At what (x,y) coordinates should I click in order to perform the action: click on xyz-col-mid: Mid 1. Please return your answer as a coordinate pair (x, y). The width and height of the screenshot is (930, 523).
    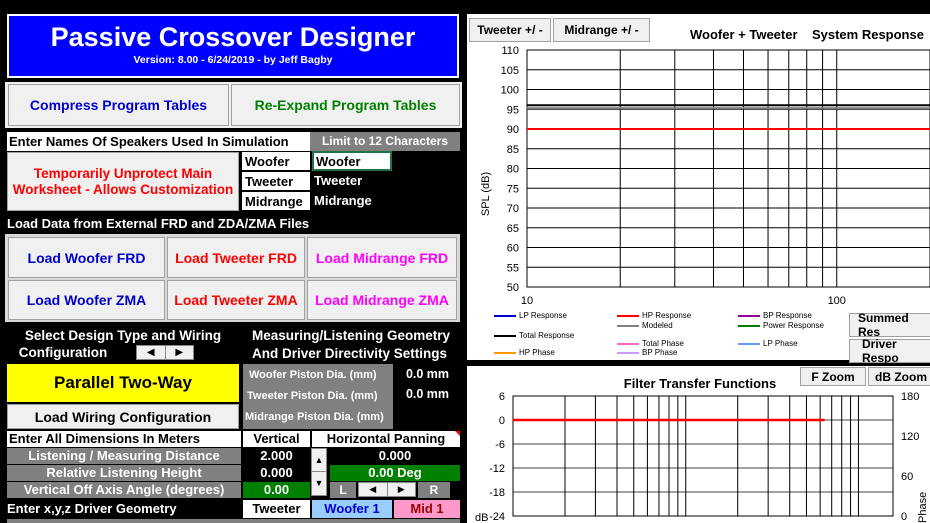
    Looking at the image, I should click on (427, 509).